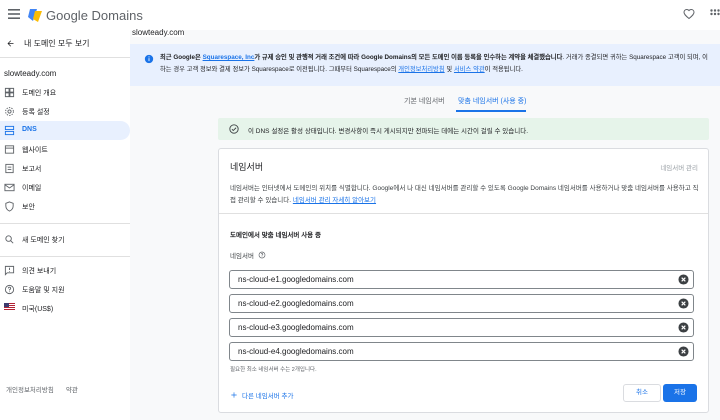  I want to click on sidebar-item-dns: DNS, so click(65, 130).